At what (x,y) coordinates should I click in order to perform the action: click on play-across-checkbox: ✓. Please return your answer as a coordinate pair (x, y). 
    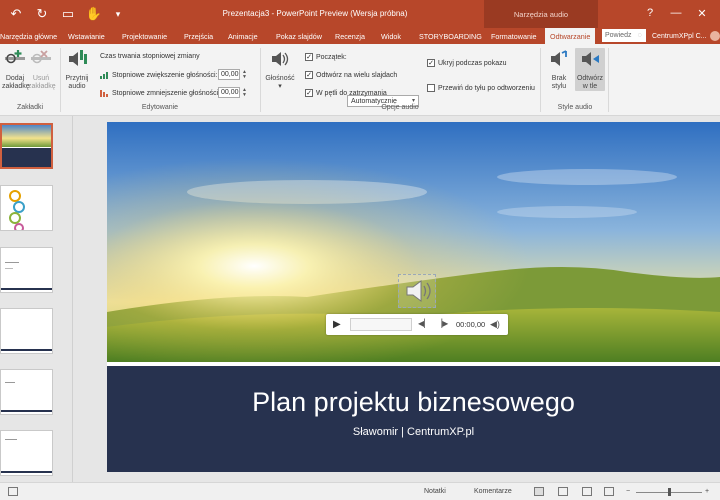
    Looking at the image, I should click on (309, 75).